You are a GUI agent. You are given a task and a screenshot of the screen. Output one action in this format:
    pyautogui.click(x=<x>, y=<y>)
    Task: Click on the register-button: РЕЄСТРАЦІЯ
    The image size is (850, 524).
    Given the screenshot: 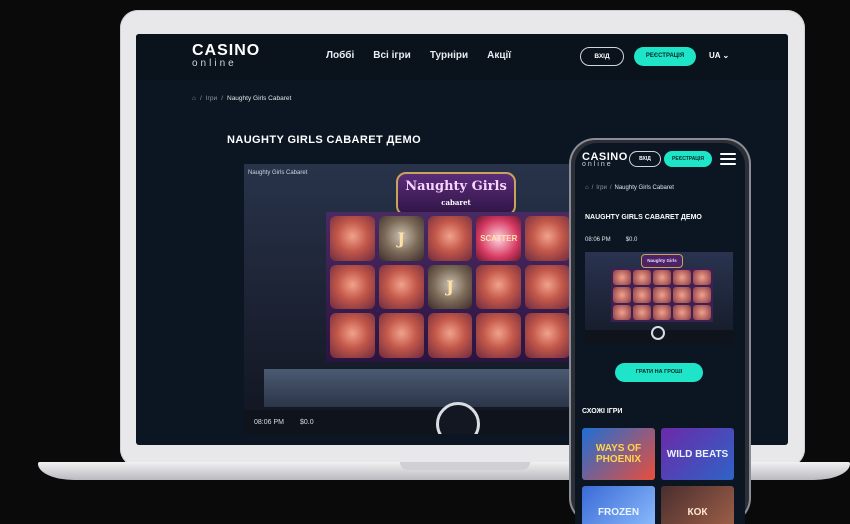 What is the action you would take?
    pyautogui.click(x=665, y=56)
    